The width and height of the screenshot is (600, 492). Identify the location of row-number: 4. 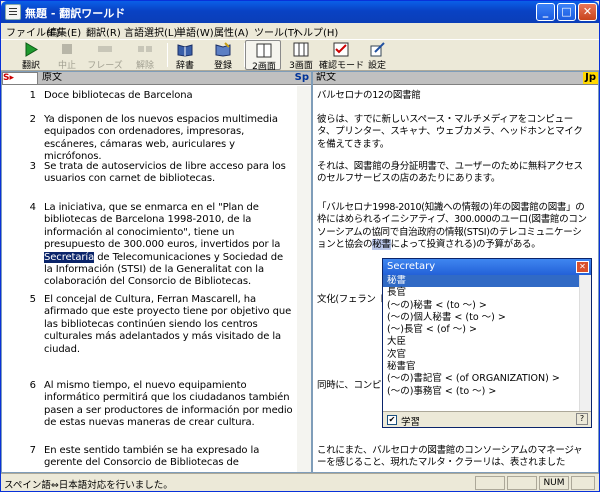
(32, 207).